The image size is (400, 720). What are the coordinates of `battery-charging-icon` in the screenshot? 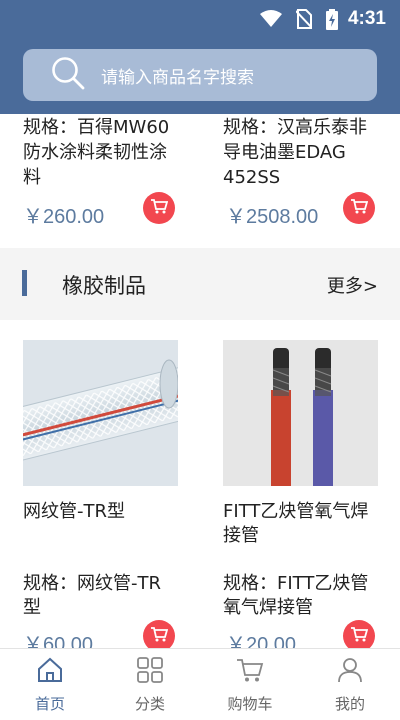 It's located at (331, 19).